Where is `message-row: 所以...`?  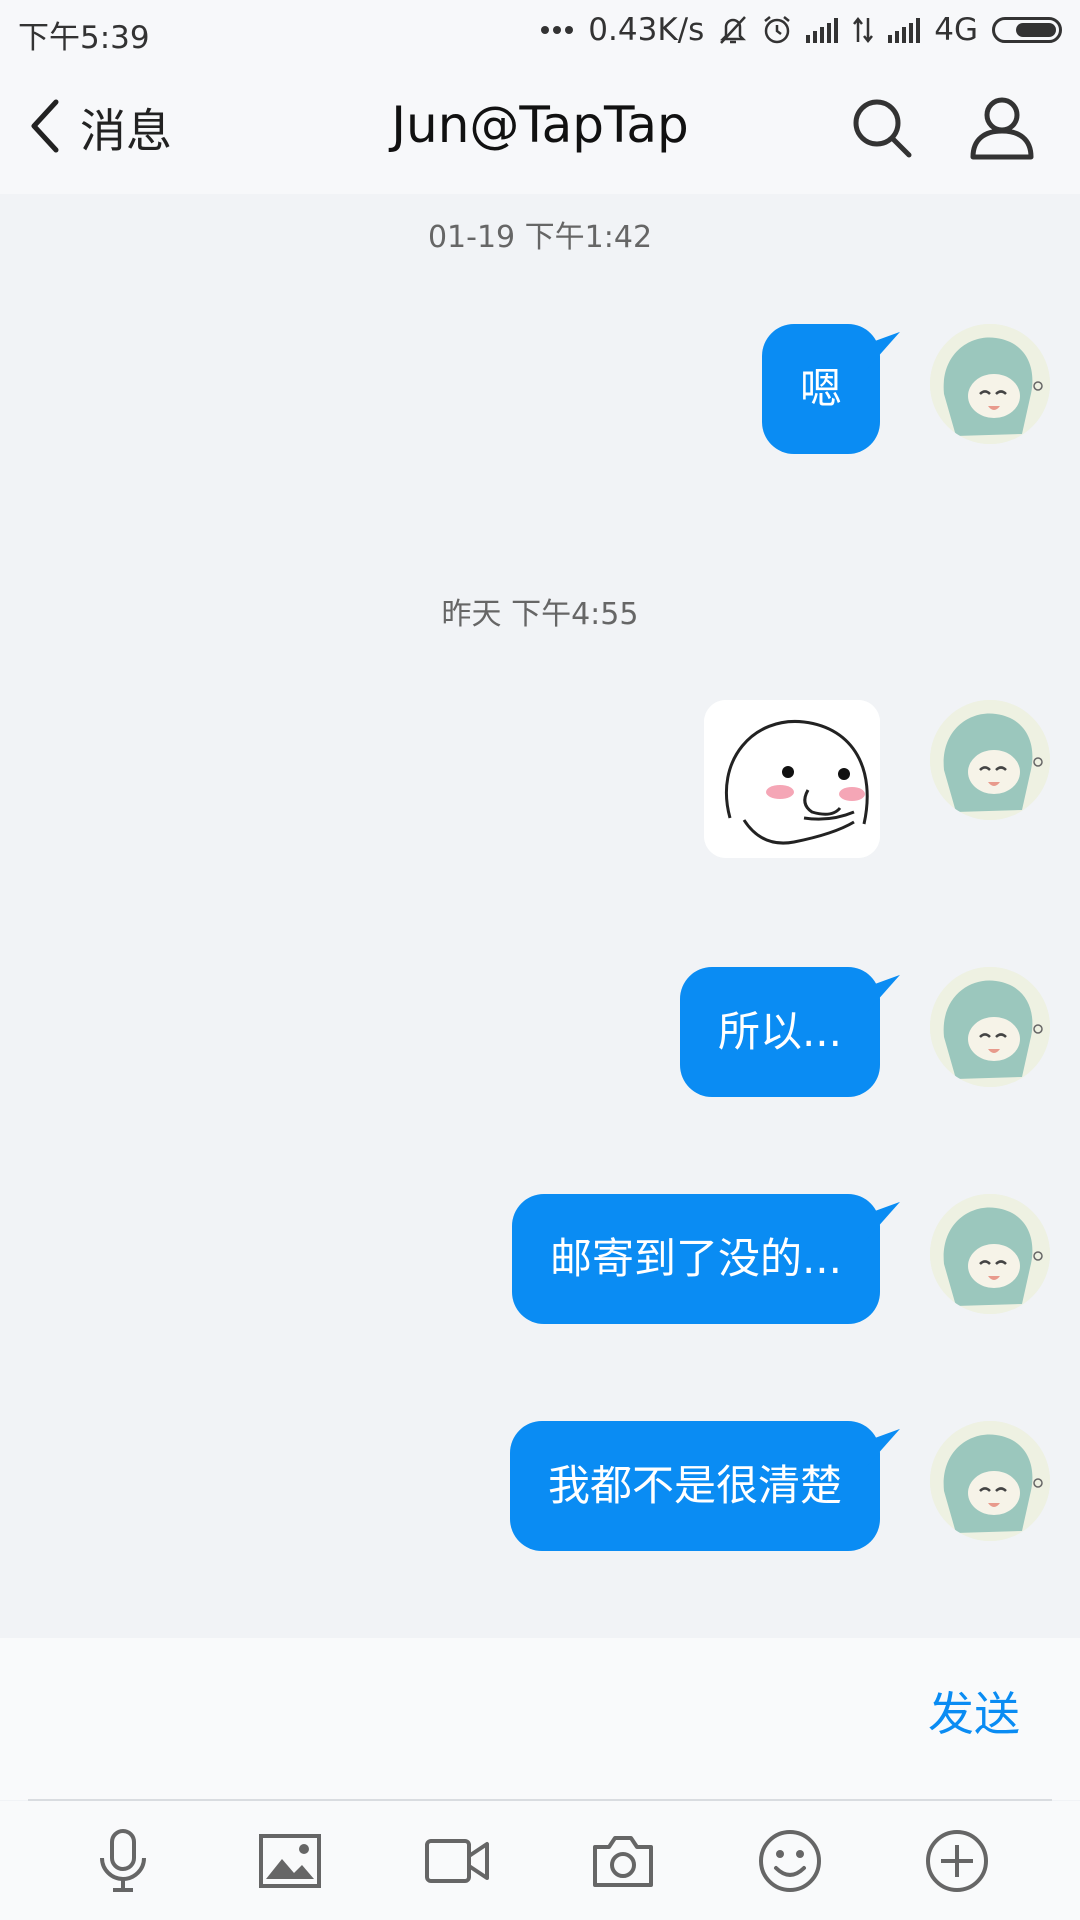 message-row: 所以... is located at coordinates (864, 1032).